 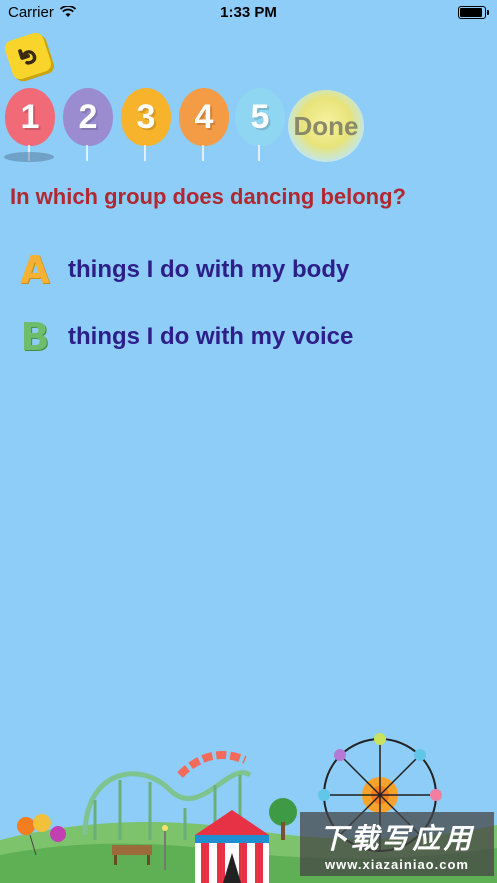 I want to click on watermark-overlay: 下载写应用 www.xiazainiao.com, so click(x=397, y=844).